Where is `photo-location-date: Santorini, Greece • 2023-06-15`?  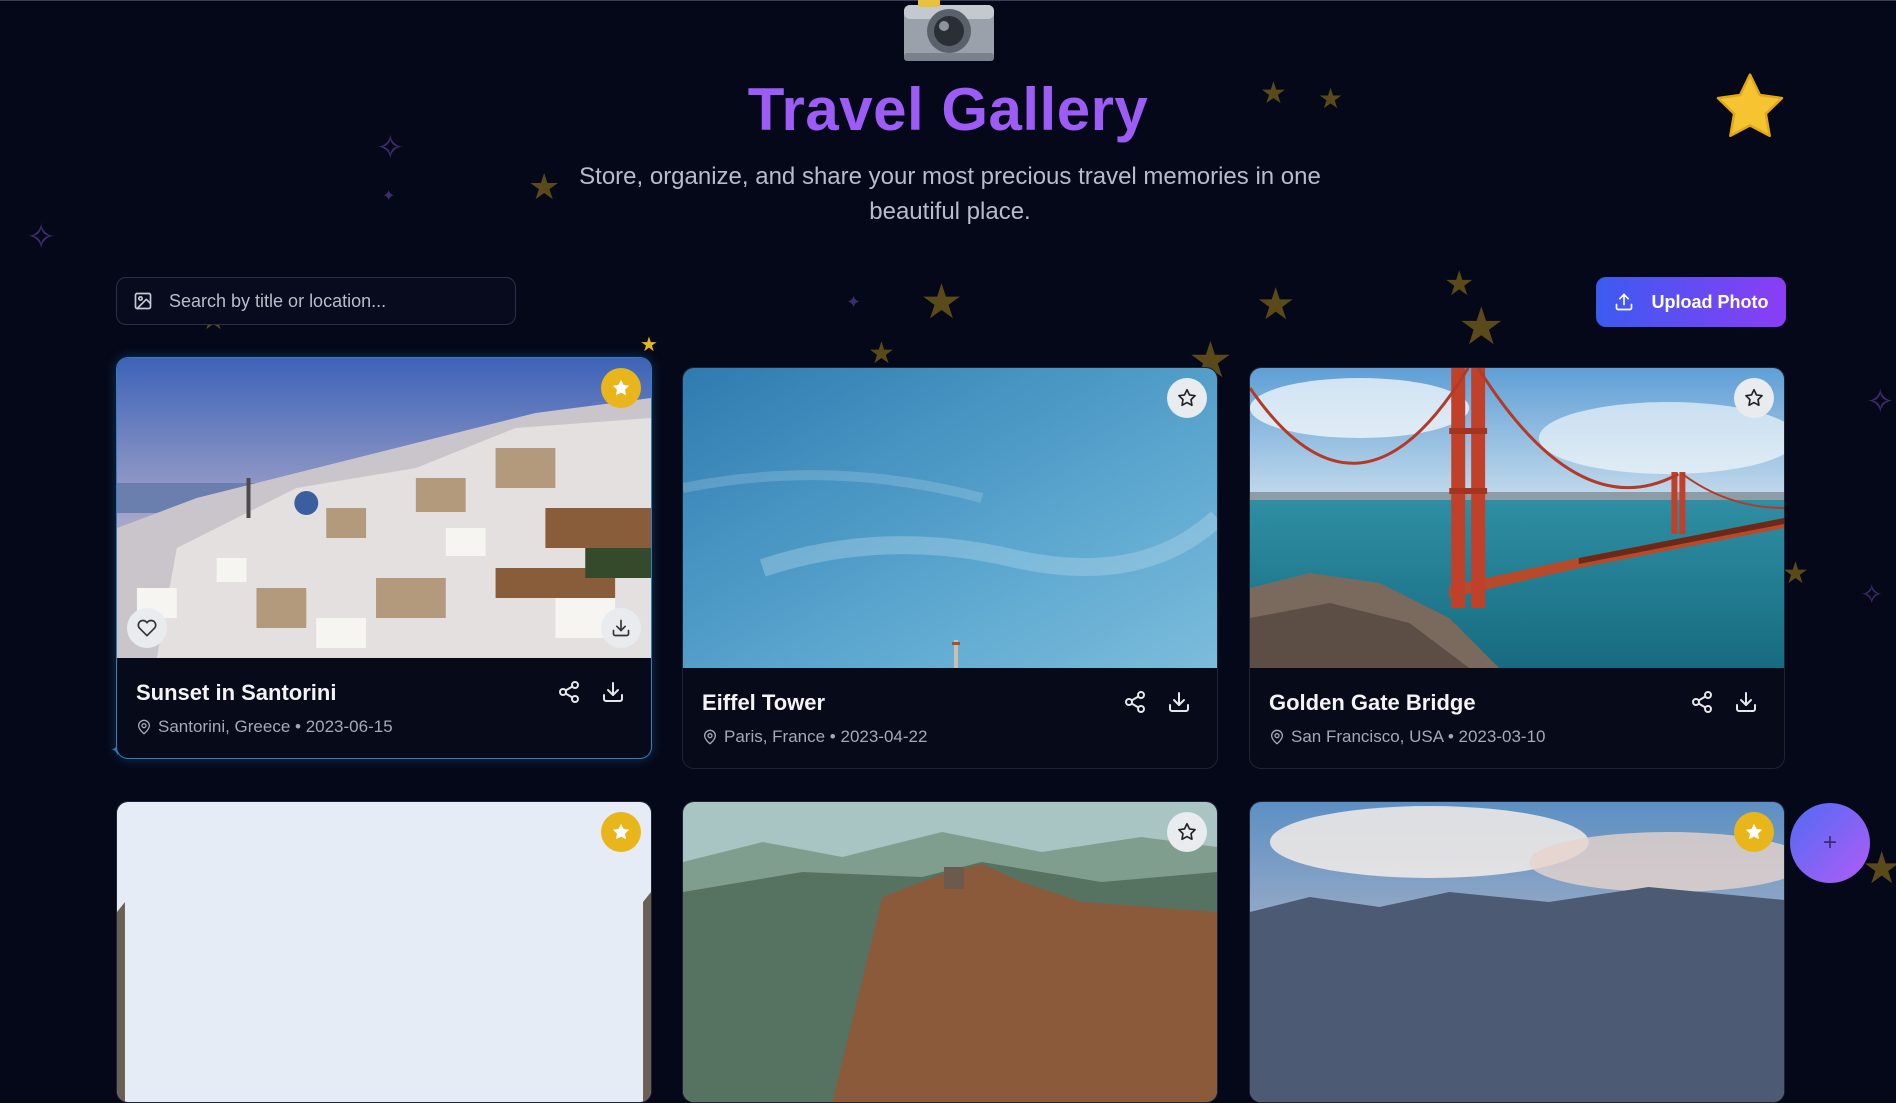 photo-location-date: Santorini, Greece • 2023-06-15 is located at coordinates (275, 726).